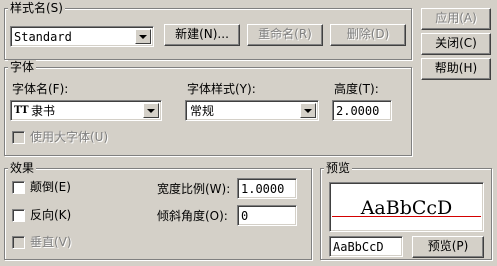 This screenshot has width=497, height=266. I want to click on upside-down-checkbox, so click(18, 187).